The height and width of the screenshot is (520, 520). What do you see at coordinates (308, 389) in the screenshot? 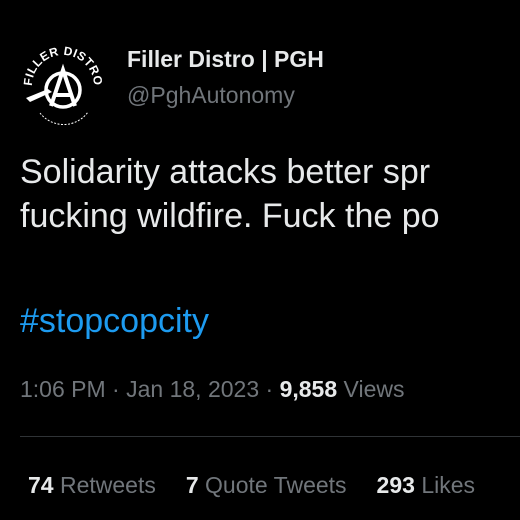
I see `views-count: 9,858` at bounding box center [308, 389].